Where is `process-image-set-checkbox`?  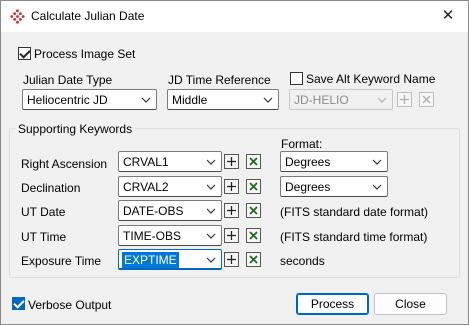 process-image-set-checkbox is located at coordinates (24, 53).